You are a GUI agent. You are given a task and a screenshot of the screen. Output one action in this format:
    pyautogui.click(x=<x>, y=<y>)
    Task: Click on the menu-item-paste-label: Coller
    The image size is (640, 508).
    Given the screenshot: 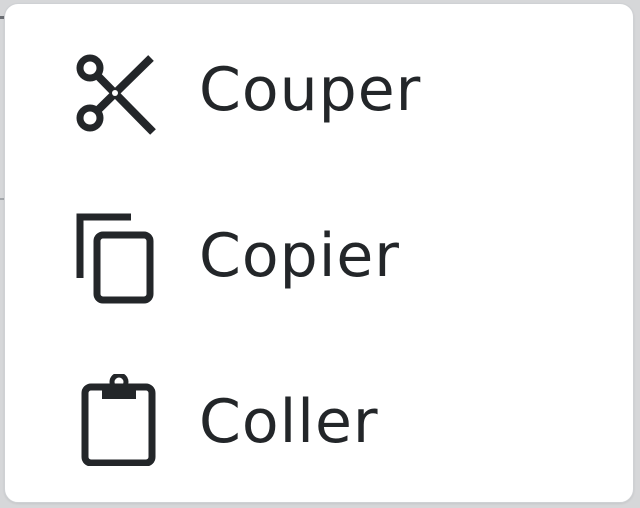 What is the action you would take?
    pyautogui.click(x=289, y=422)
    